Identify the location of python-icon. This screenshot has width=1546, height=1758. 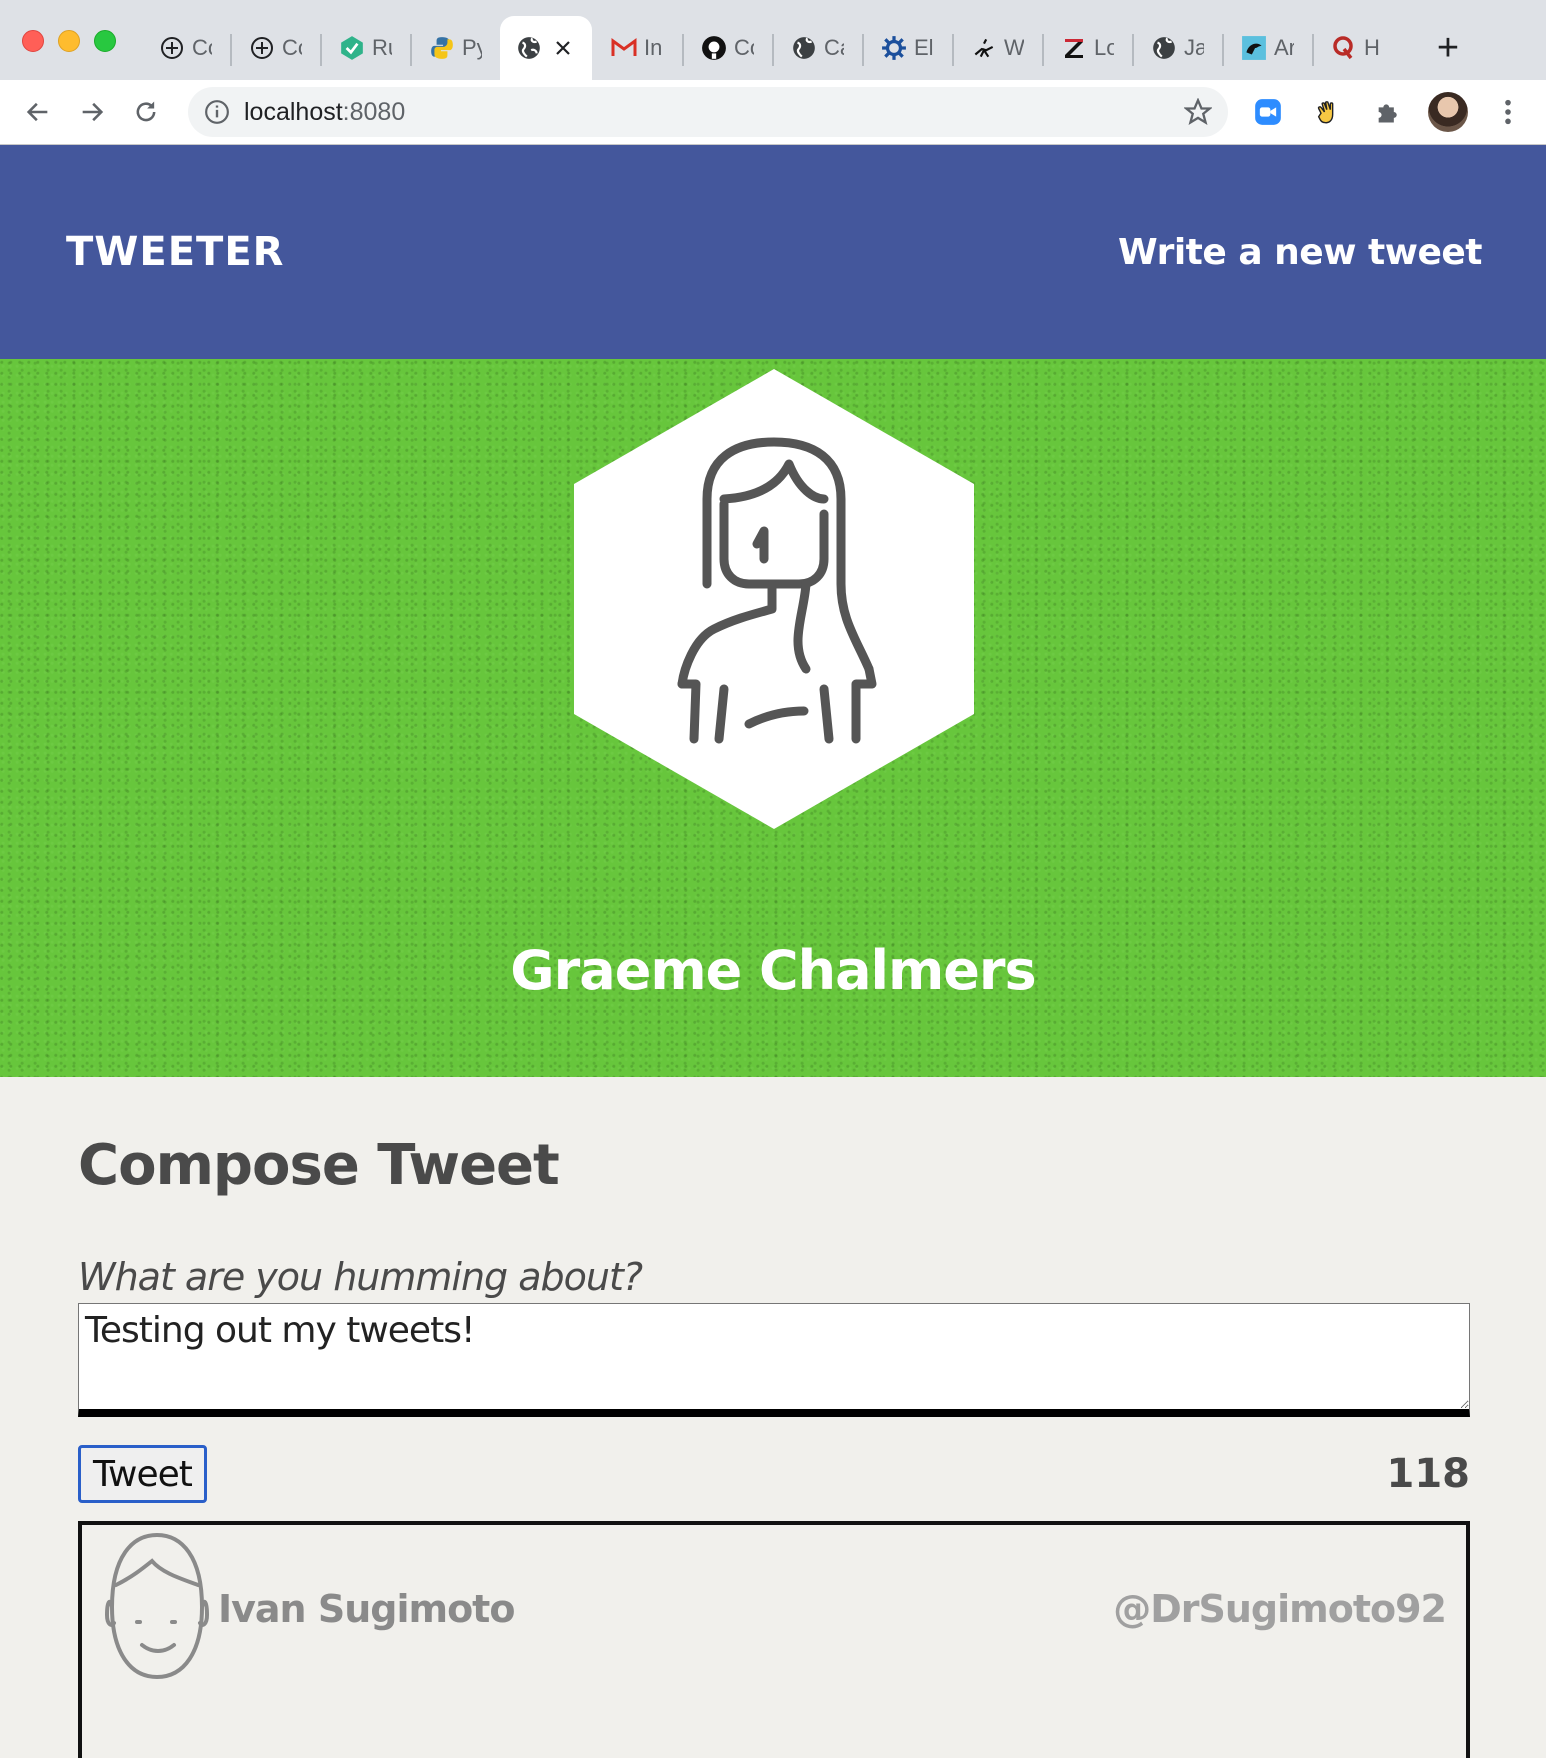
(442, 48).